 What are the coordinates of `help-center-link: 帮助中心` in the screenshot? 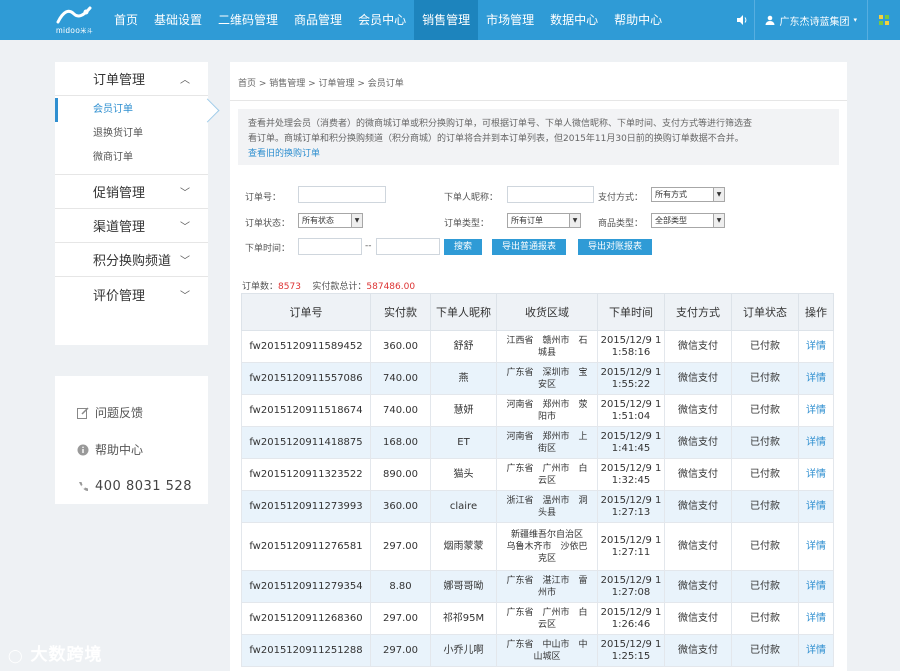 It's located at (131, 449).